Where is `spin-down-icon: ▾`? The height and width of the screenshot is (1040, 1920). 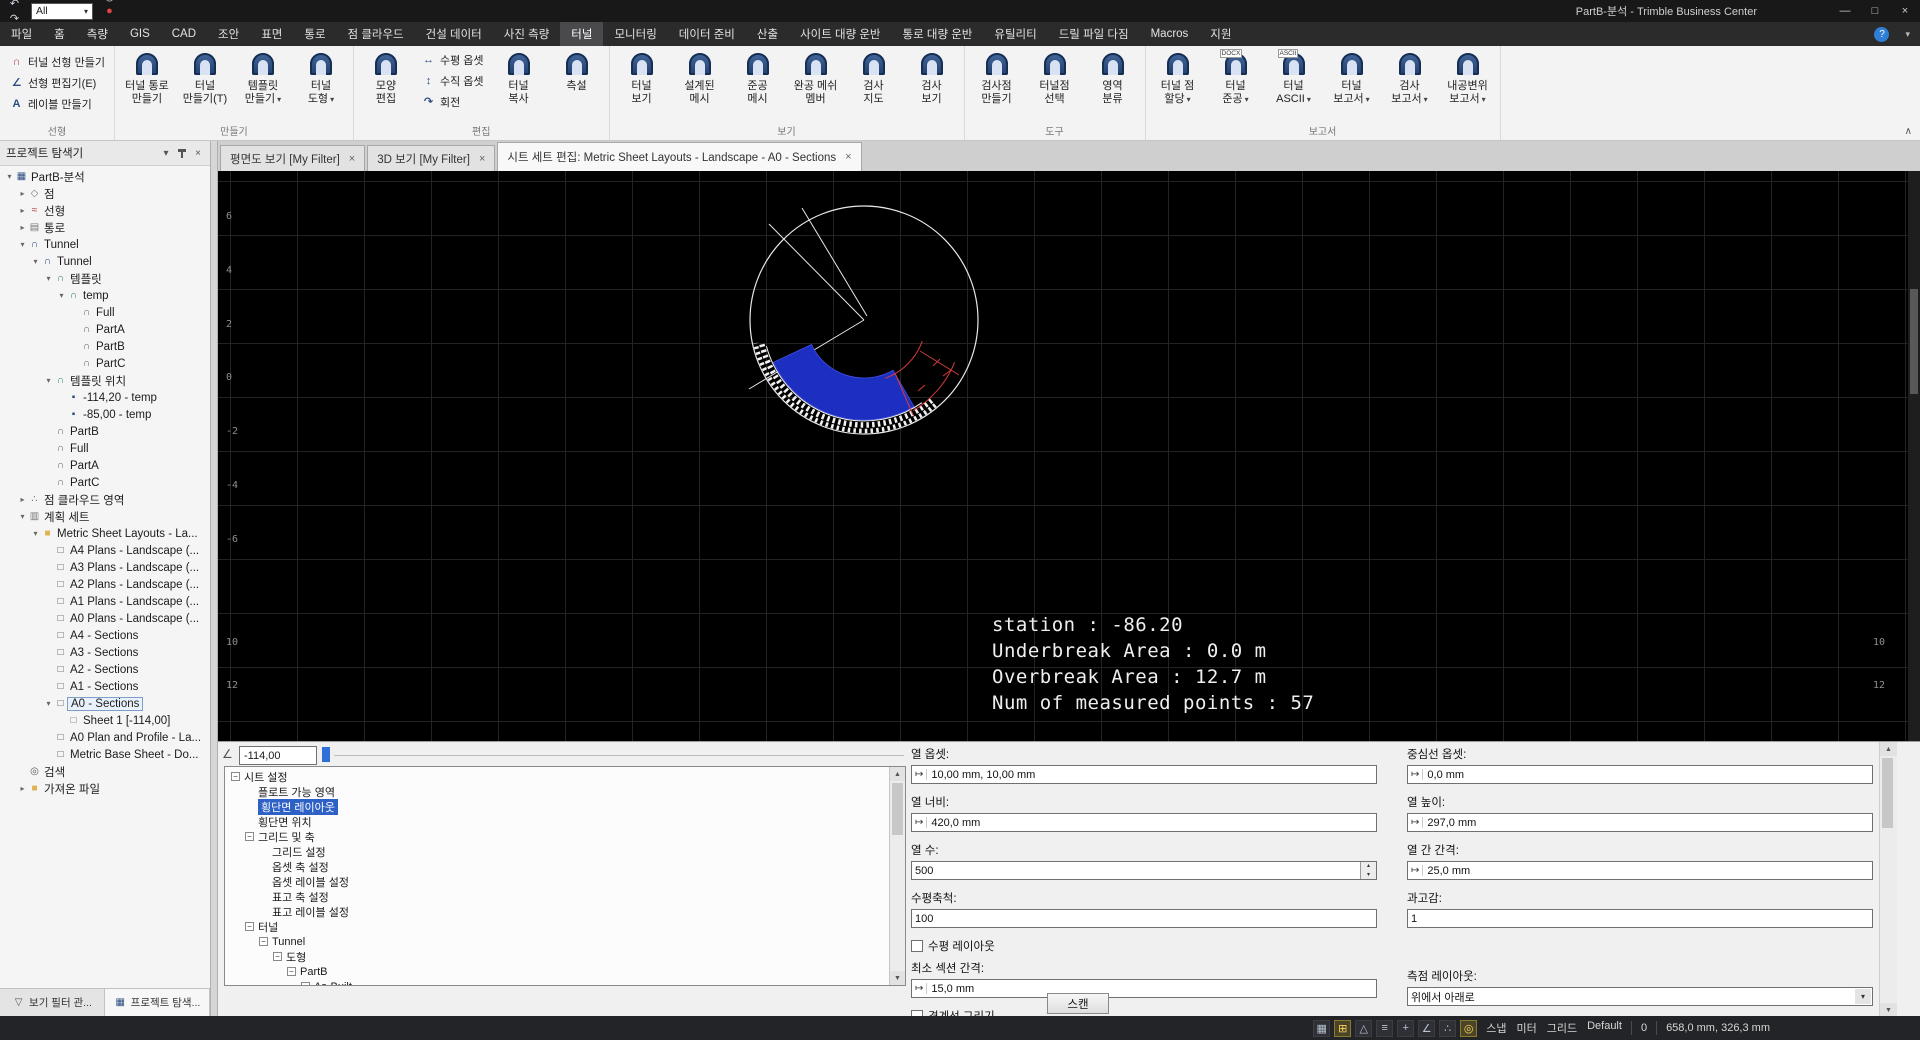 spin-down-icon: ▾ is located at coordinates (1368, 875).